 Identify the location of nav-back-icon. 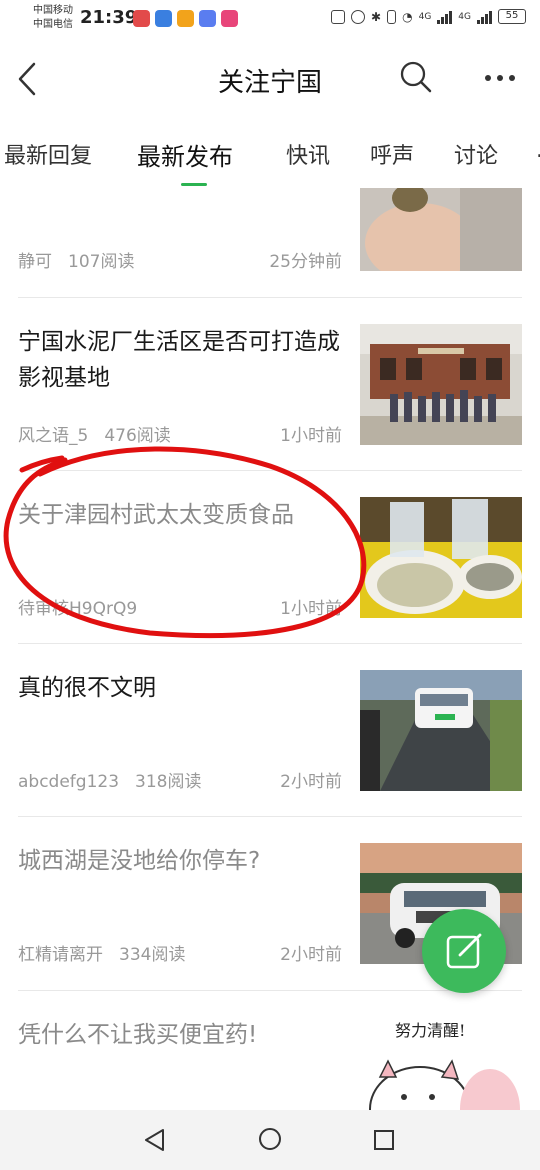
(155, 1140).